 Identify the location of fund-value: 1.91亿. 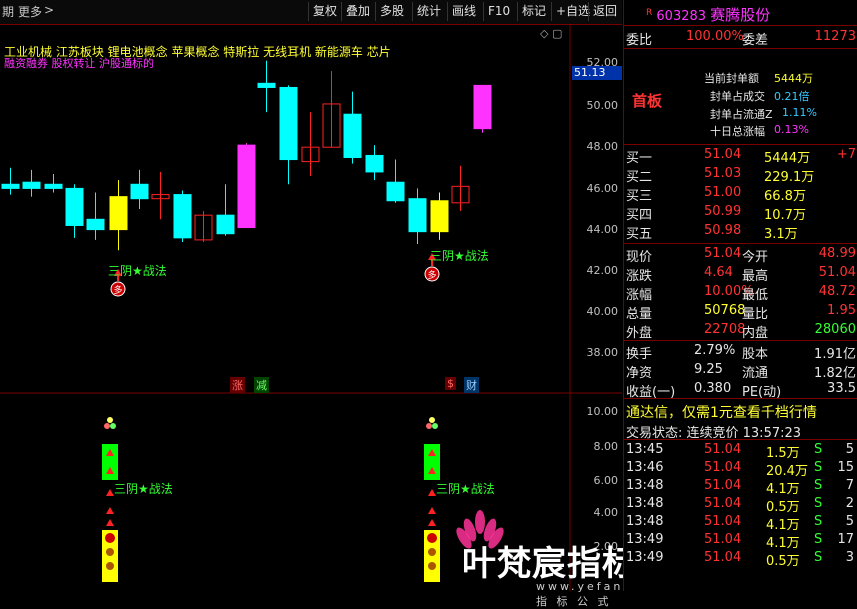
(835, 354).